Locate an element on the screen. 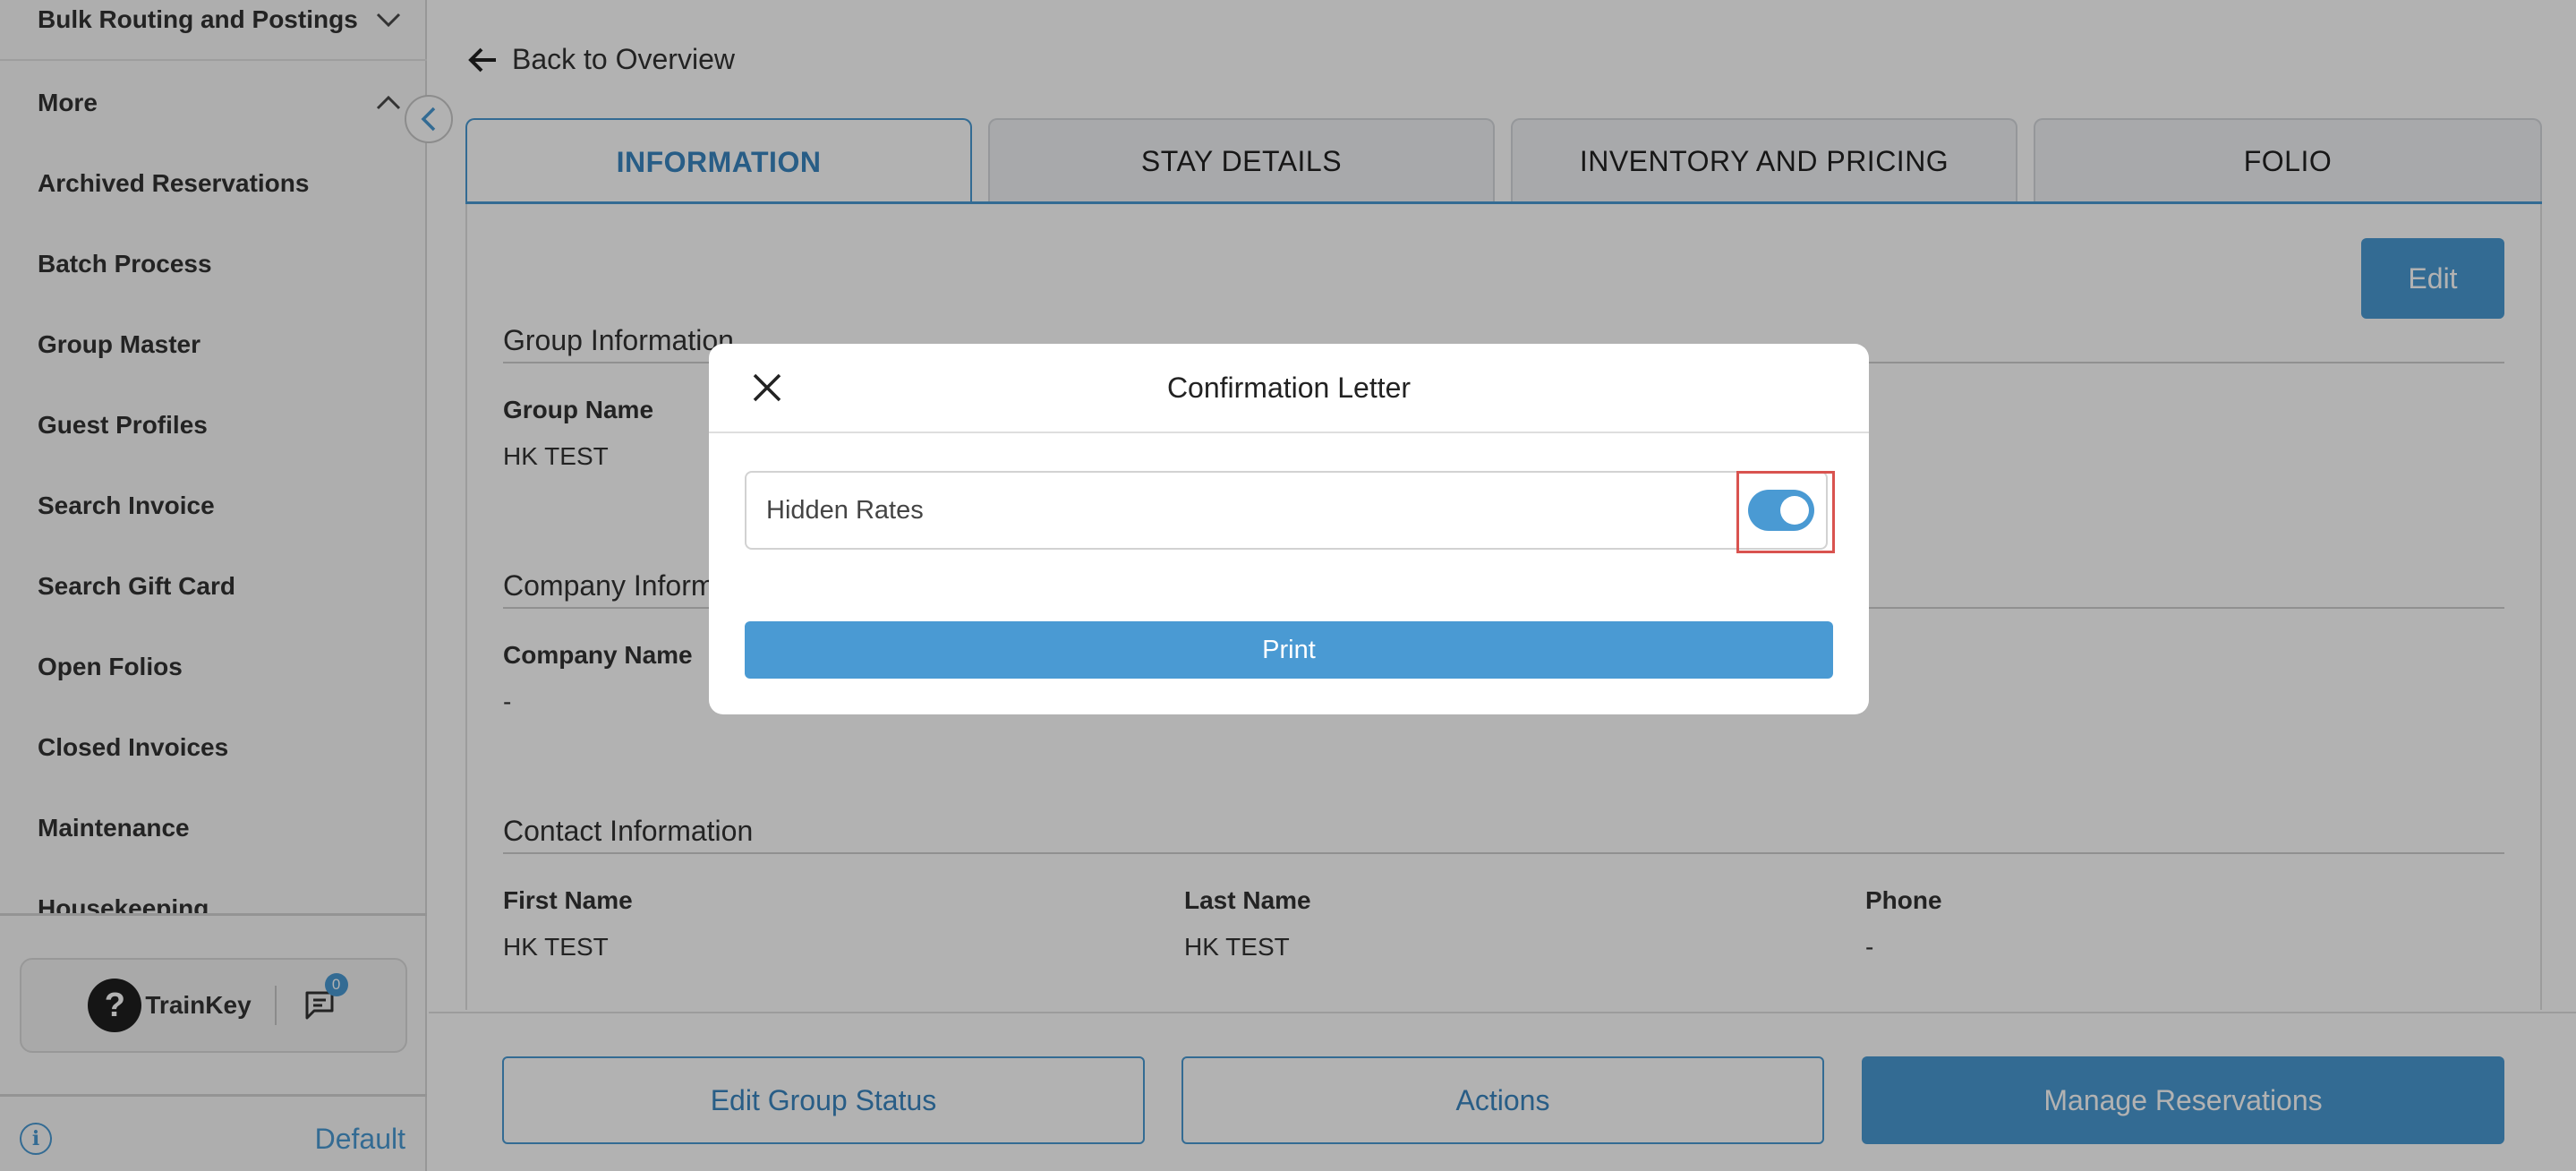 This screenshot has height=1171, width=2576. hidden-rates-toggle is located at coordinates (1781, 510).